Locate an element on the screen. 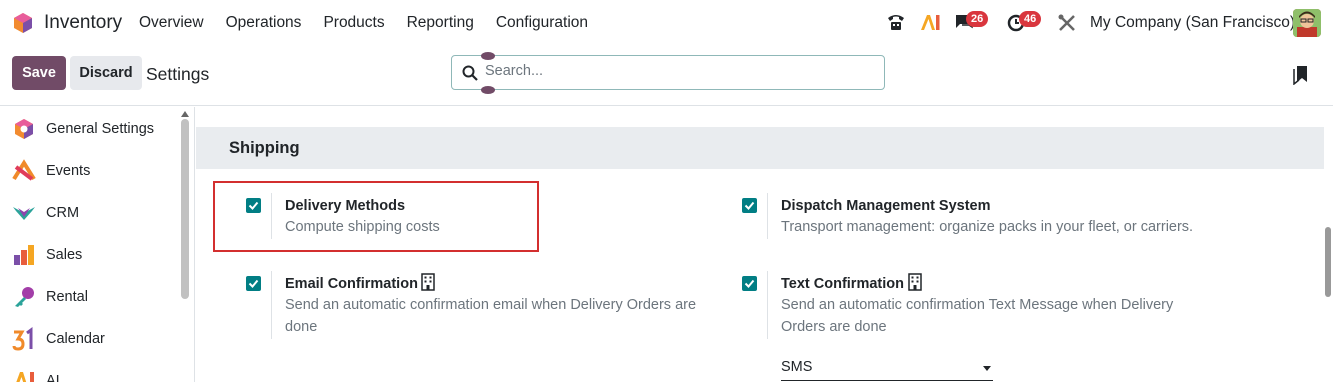  avatar-image is located at coordinates (1307, 23).